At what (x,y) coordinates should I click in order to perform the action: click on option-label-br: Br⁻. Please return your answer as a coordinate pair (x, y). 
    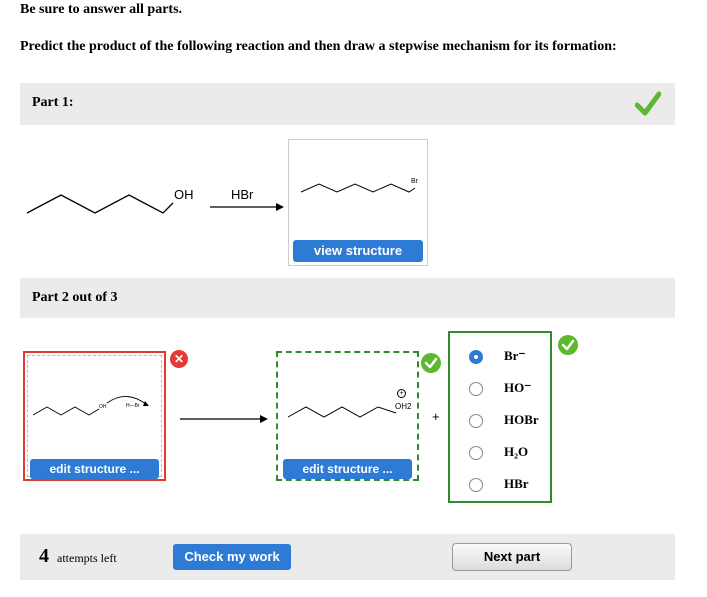
    Looking at the image, I should click on (515, 355).